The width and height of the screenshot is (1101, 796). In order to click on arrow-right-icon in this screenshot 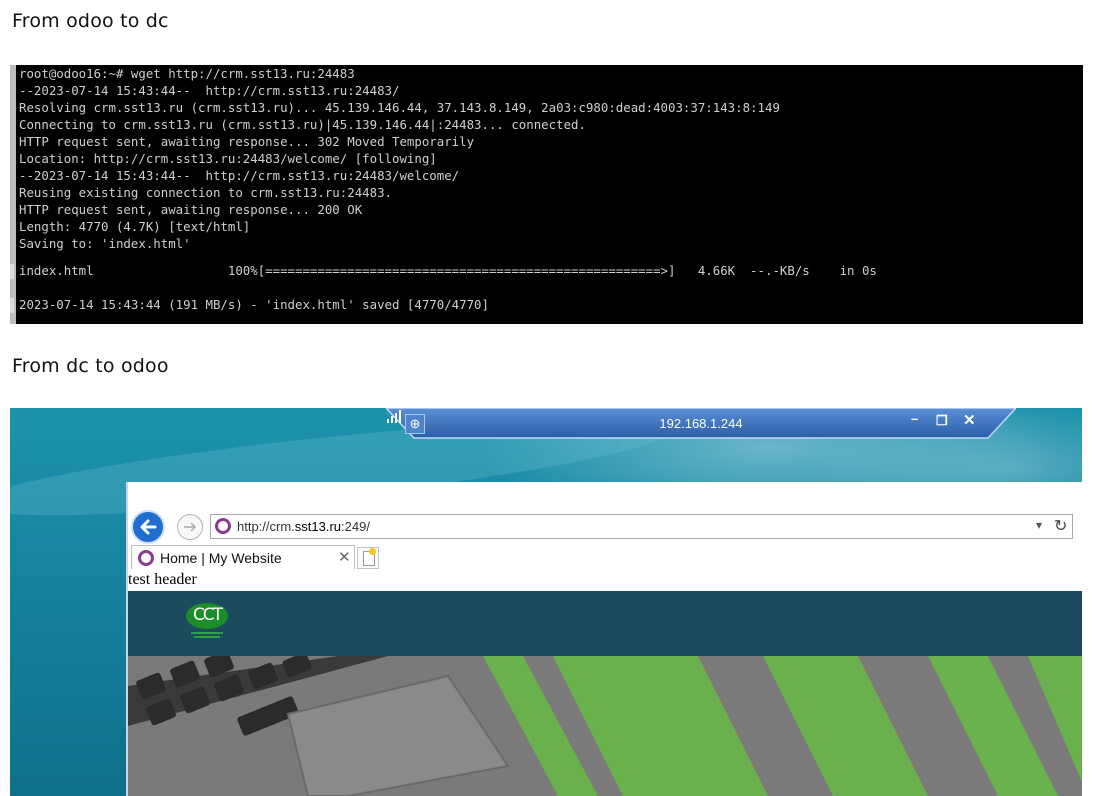, I will do `click(190, 527)`.